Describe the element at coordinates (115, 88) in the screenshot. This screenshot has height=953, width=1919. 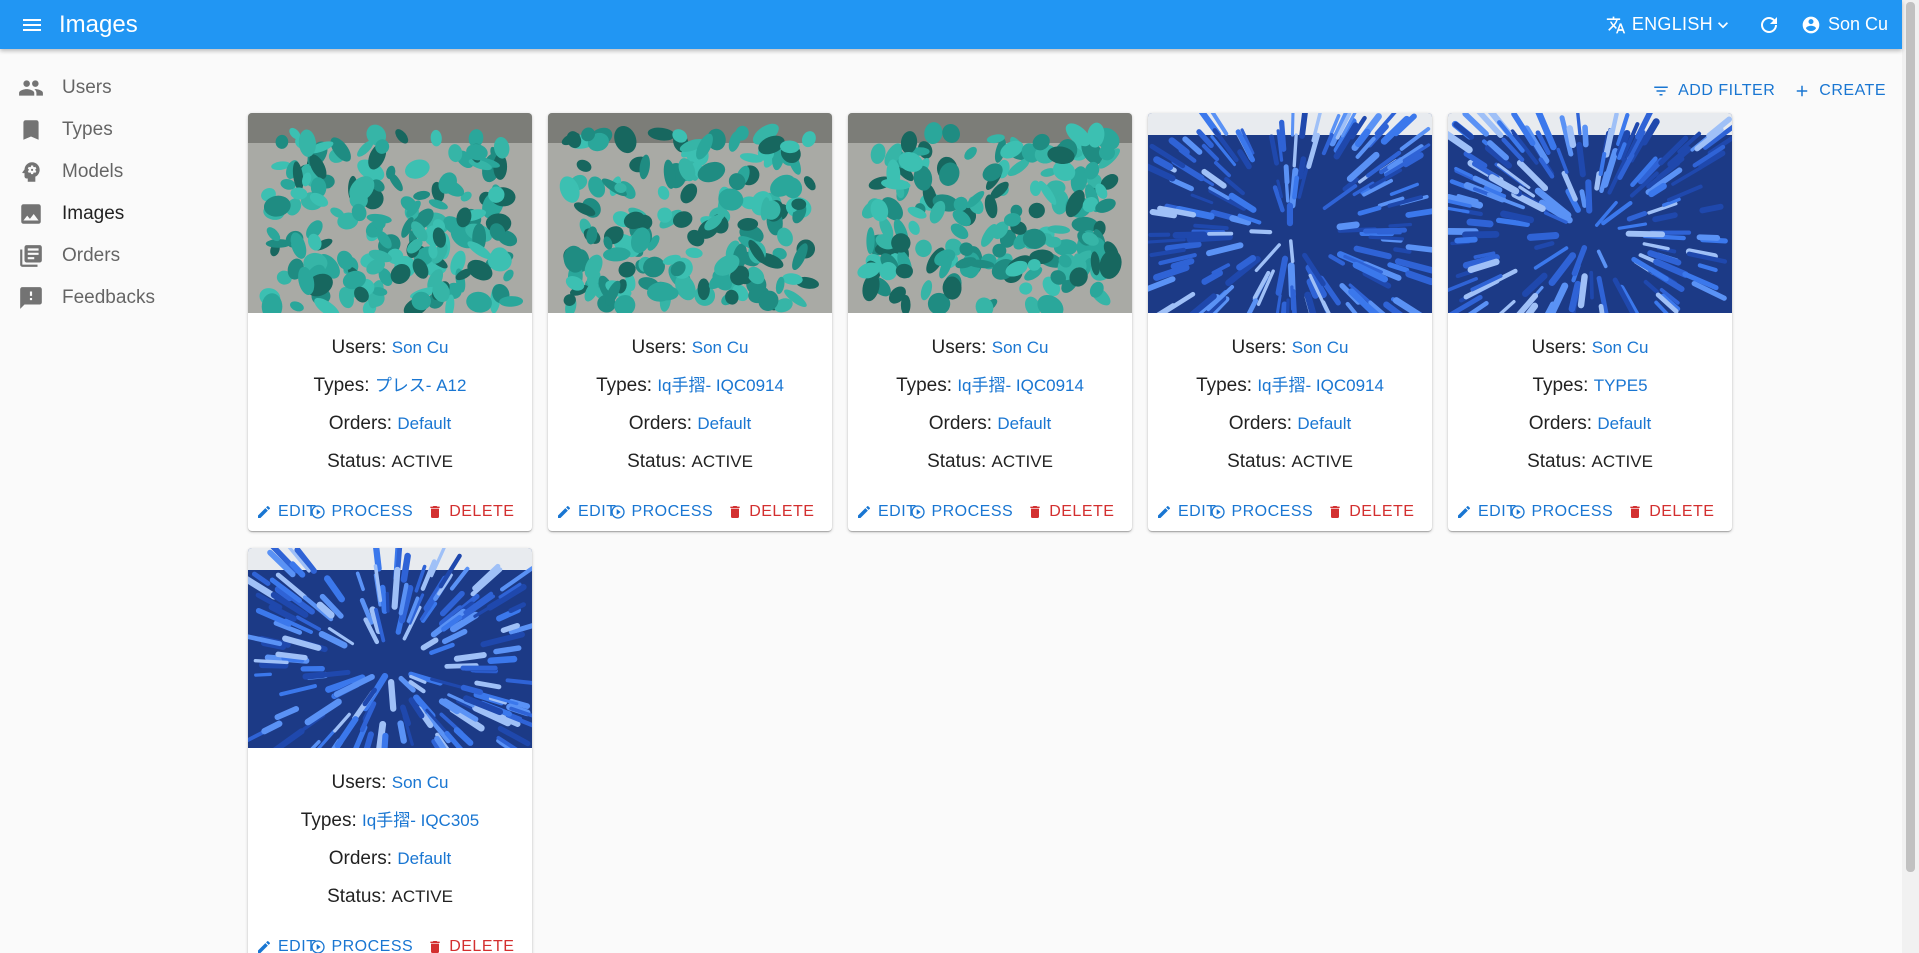
I see `sidebar-item-users: Users` at that location.